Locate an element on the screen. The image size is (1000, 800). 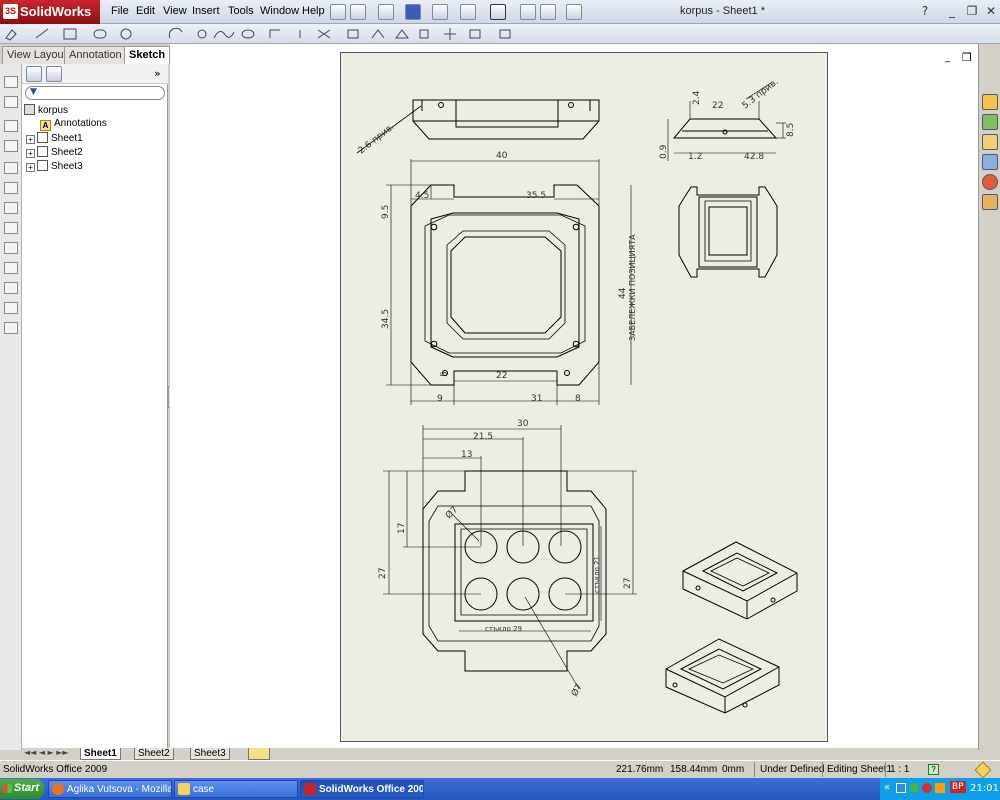
scale-status: 1 is located at coordinates (899, 769).